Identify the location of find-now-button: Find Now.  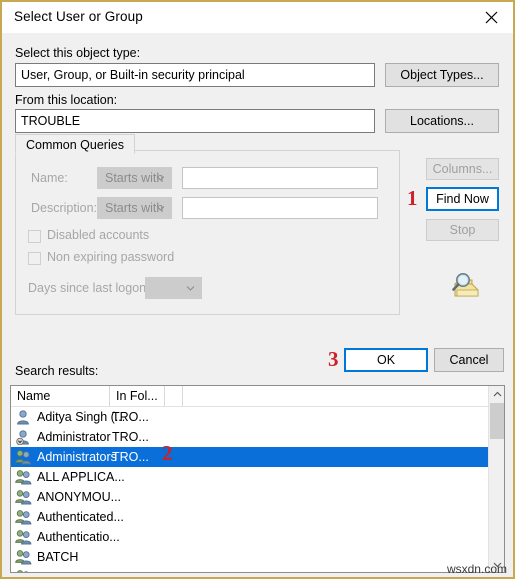
(462, 199).